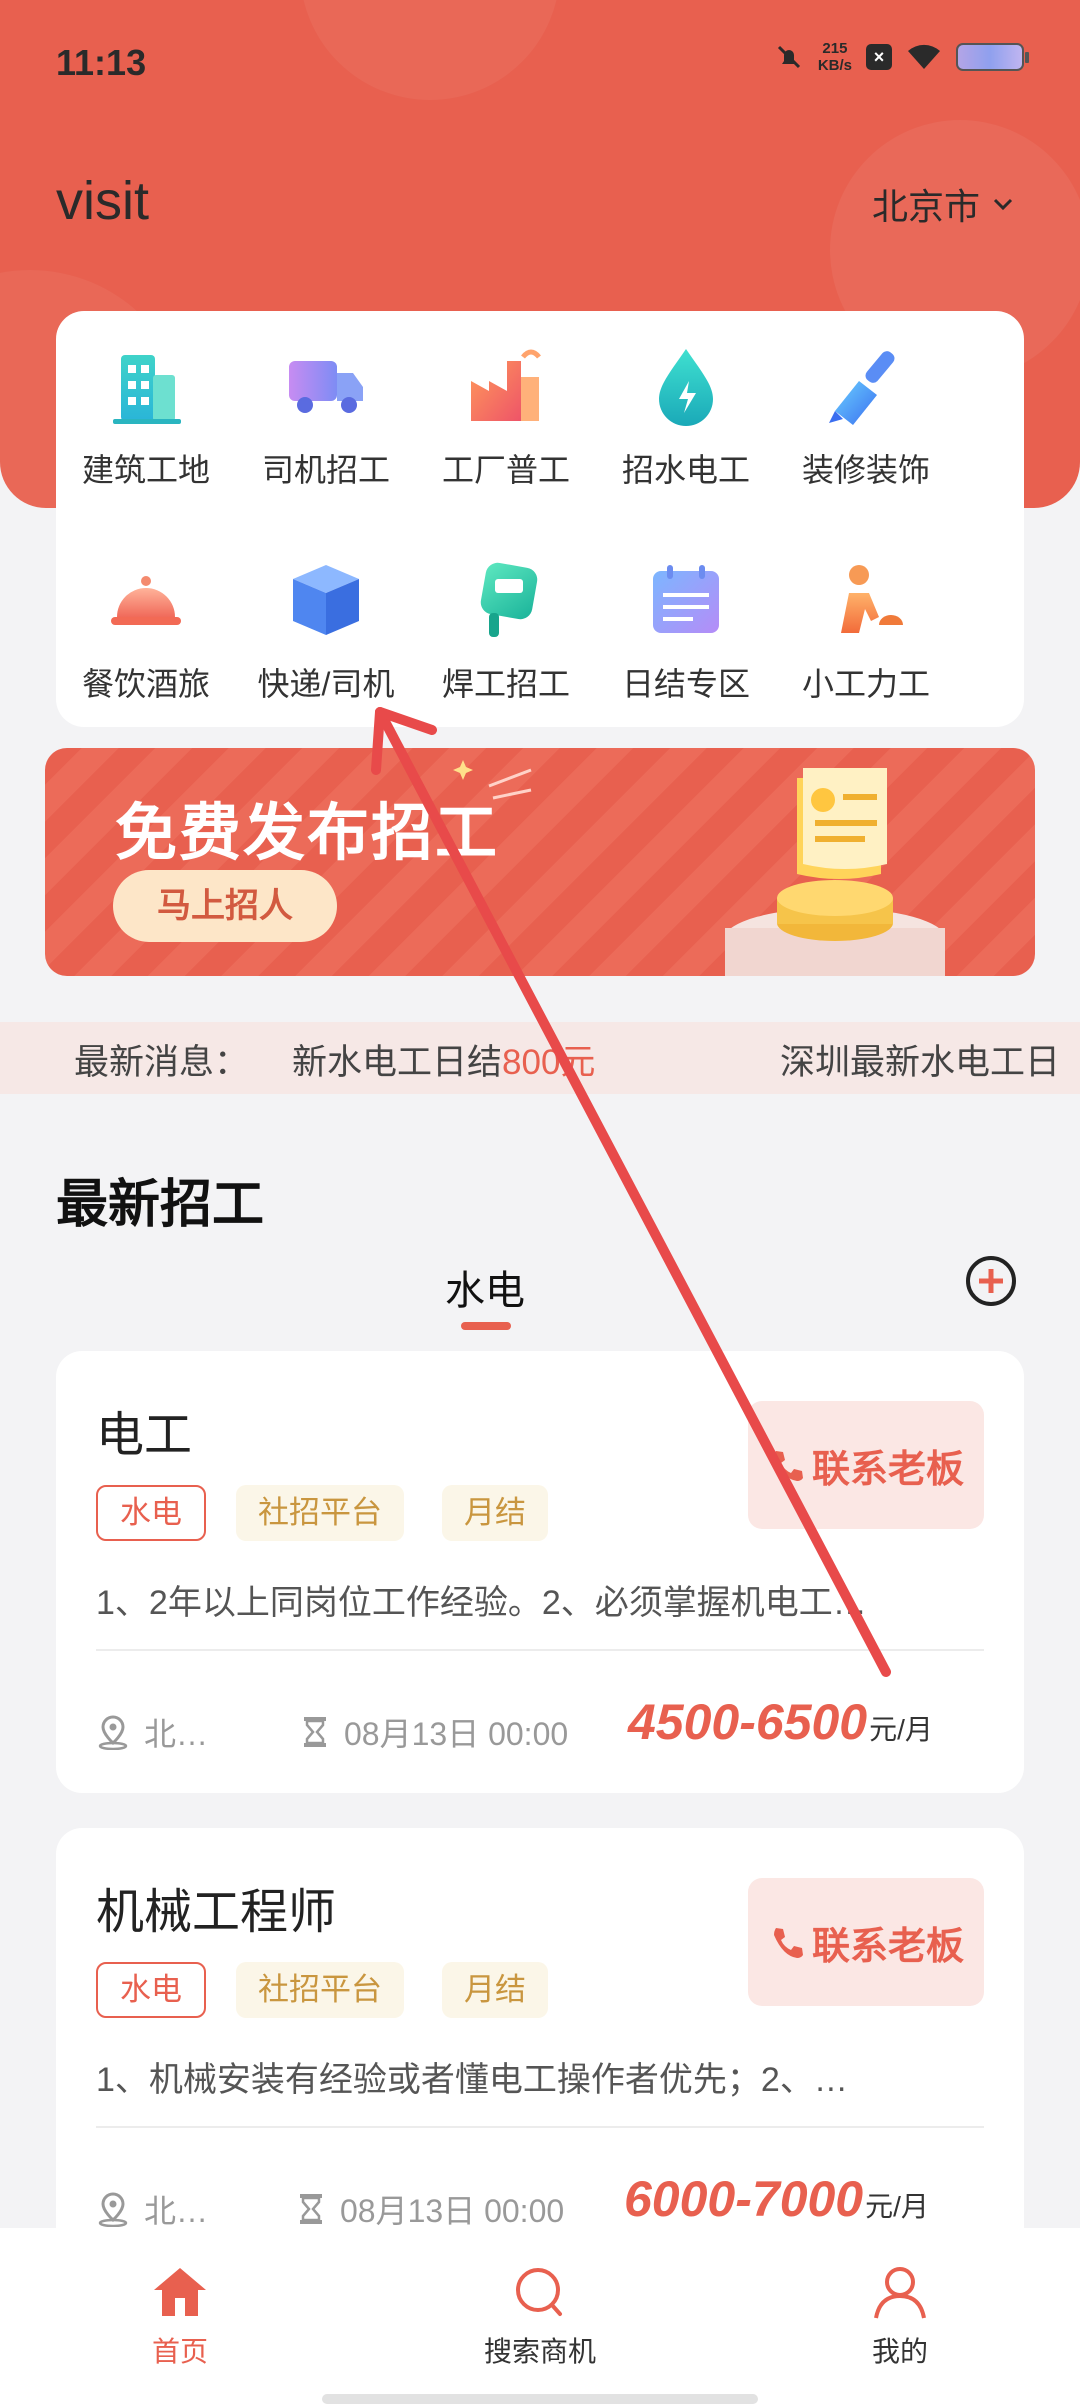  I want to click on tab-mine-label: 我的, so click(899, 2351).